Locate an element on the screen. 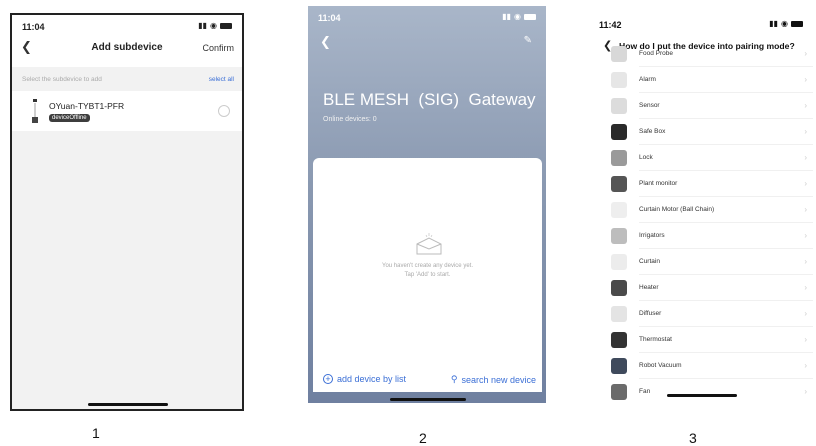  heater-icon is located at coordinates (619, 288).